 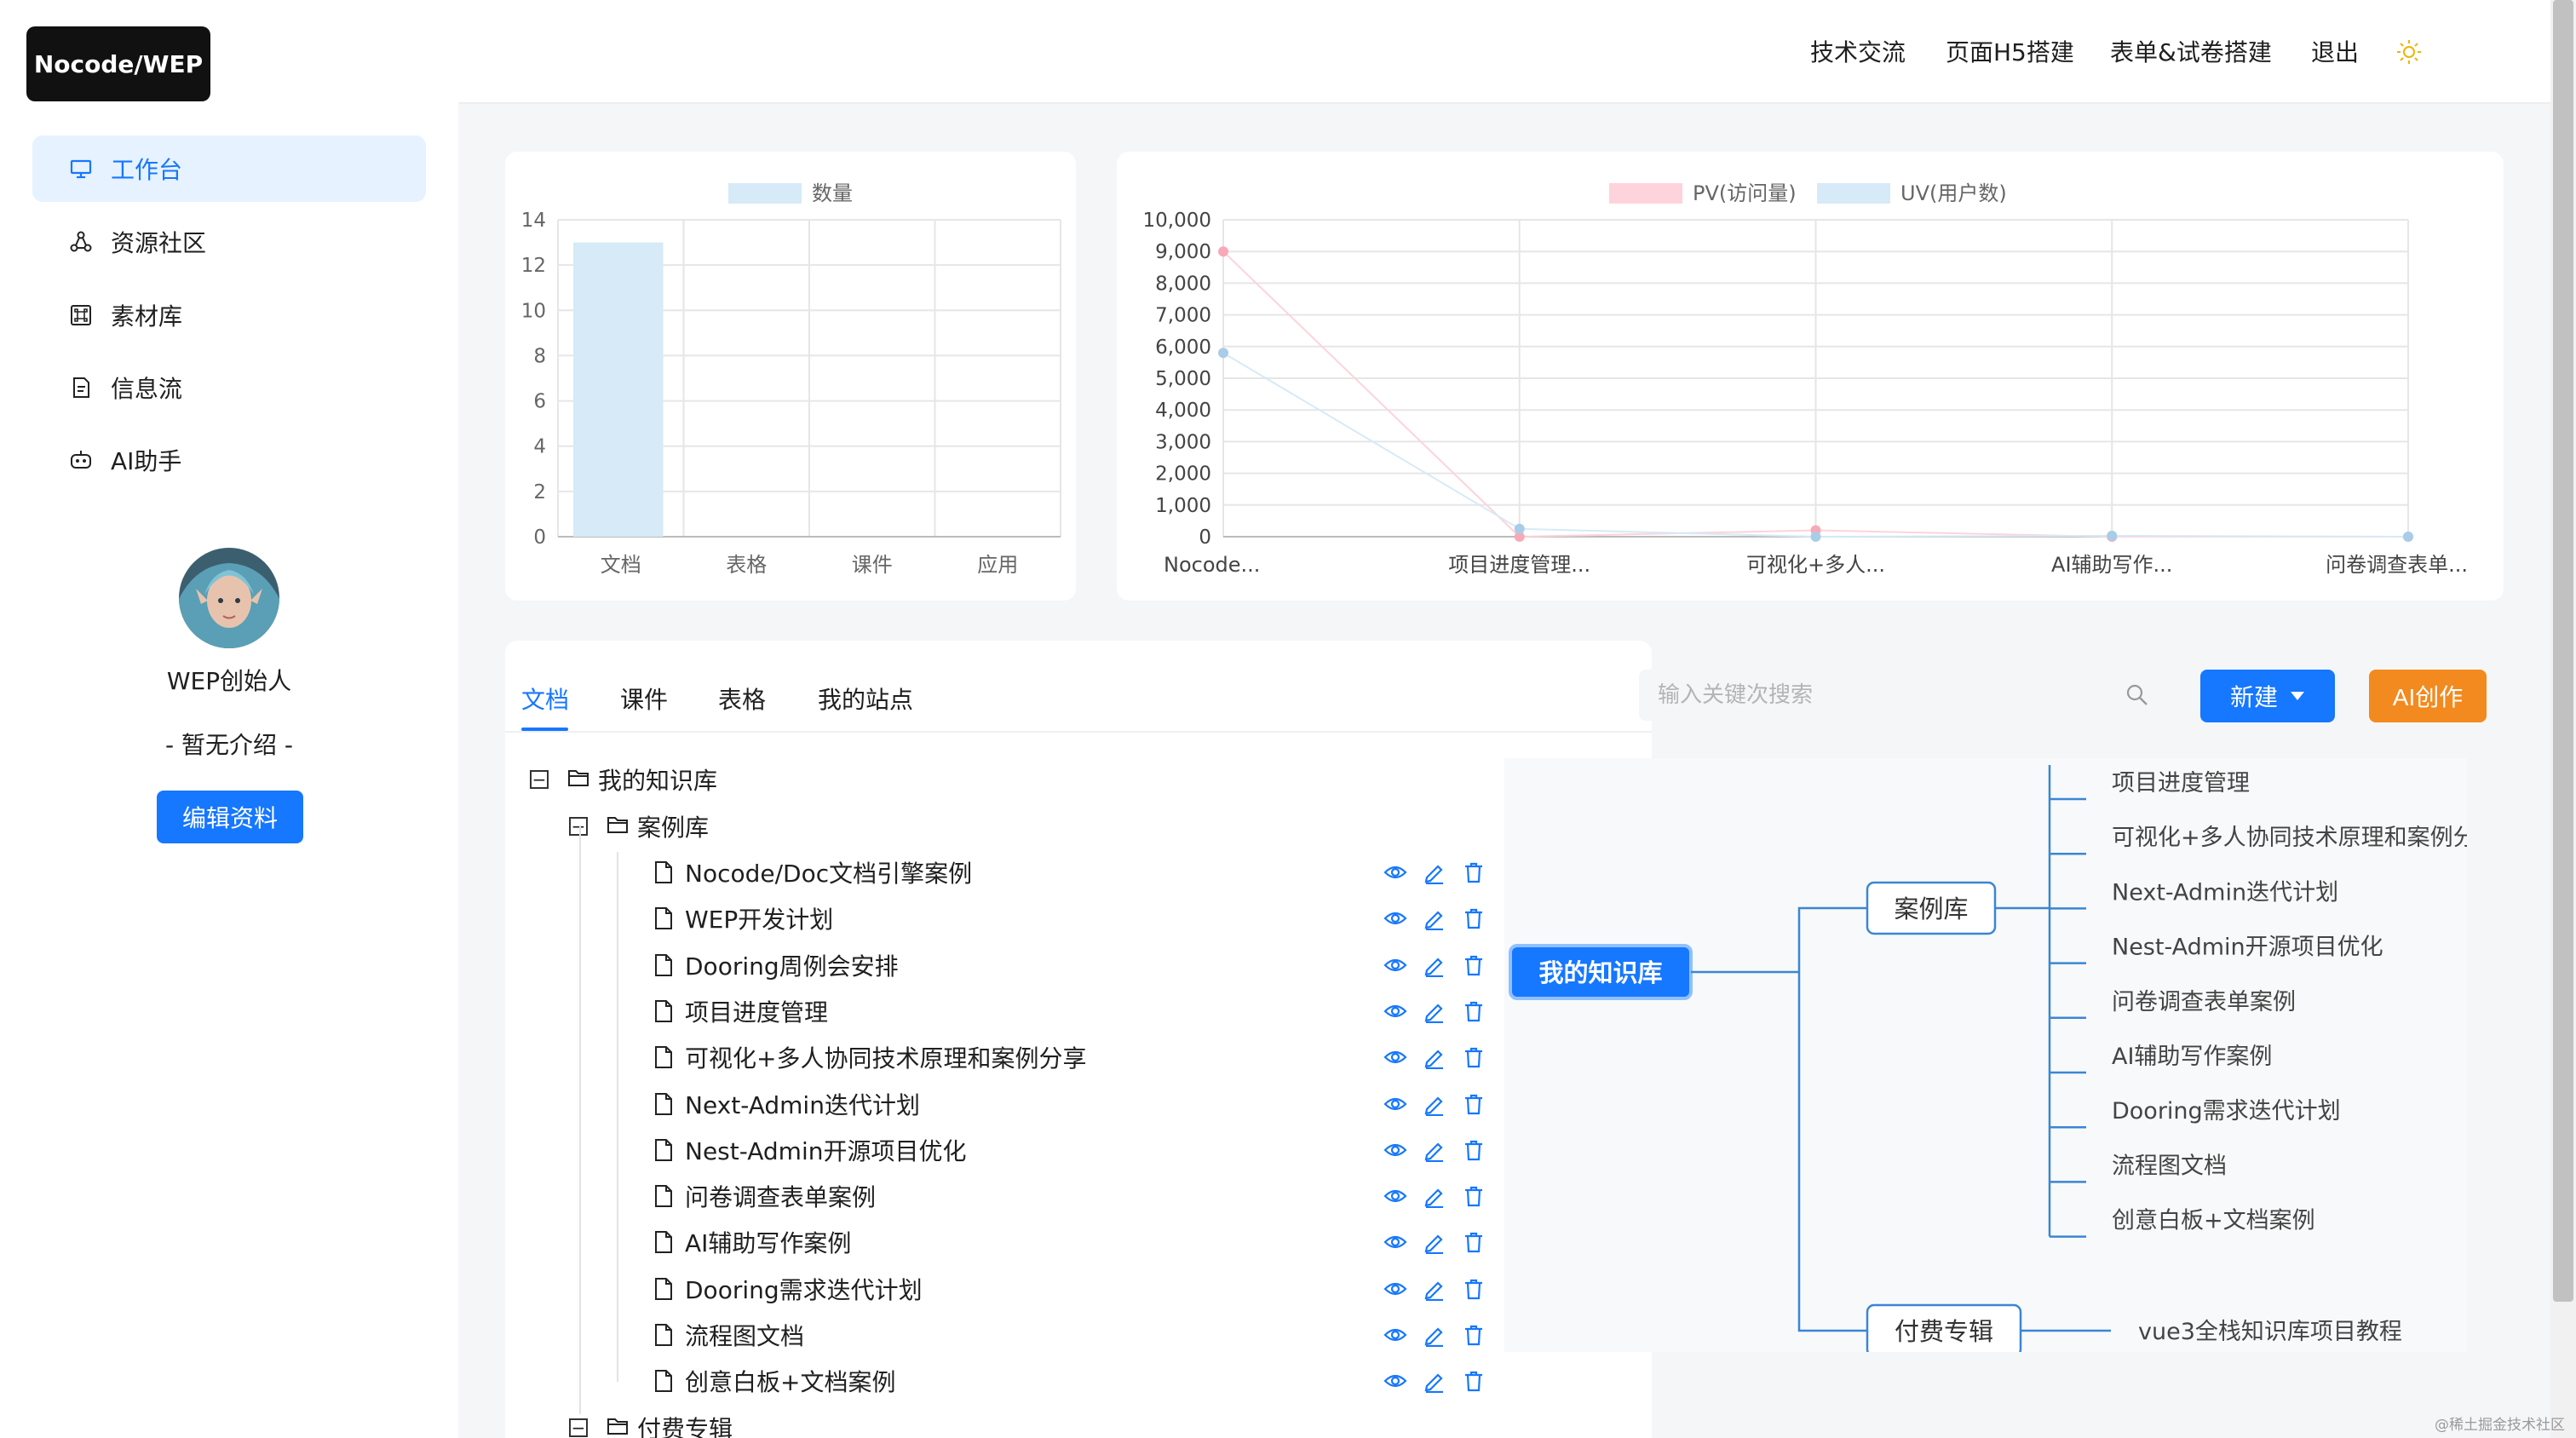 What do you see at coordinates (870, 1057) in the screenshot?
I see `tree-item: 可视化+多人协同技术原理和案例分享` at bounding box center [870, 1057].